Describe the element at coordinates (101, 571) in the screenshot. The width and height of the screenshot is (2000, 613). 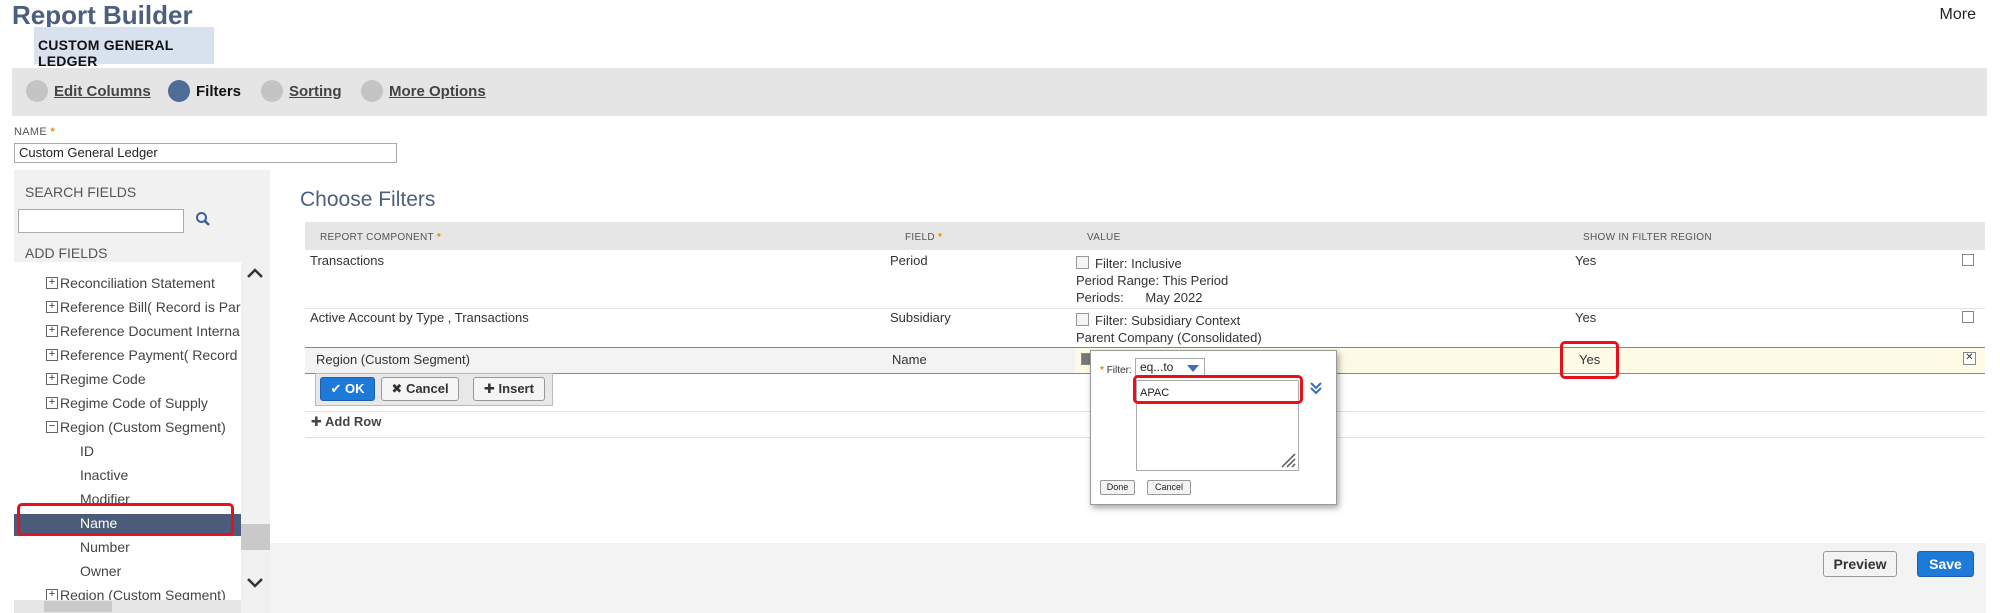
I see `list-item-label: Owner` at that location.